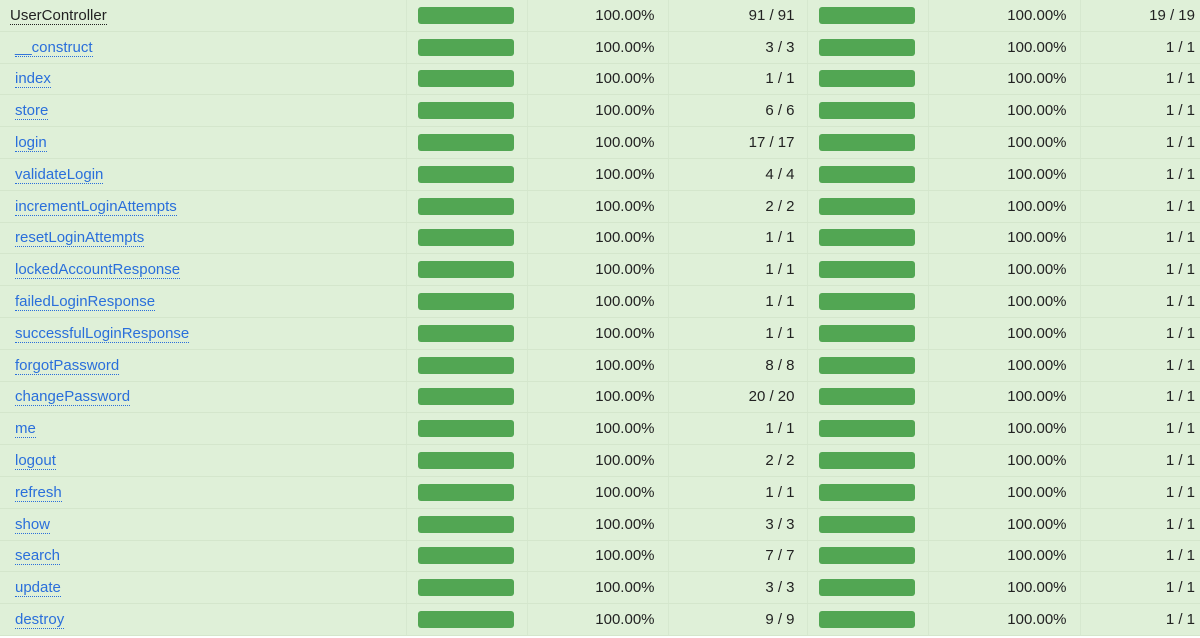 The image size is (1200, 638). What do you see at coordinates (1140, 16) in the screenshot?
I see `methods-count: 19 / 19` at bounding box center [1140, 16].